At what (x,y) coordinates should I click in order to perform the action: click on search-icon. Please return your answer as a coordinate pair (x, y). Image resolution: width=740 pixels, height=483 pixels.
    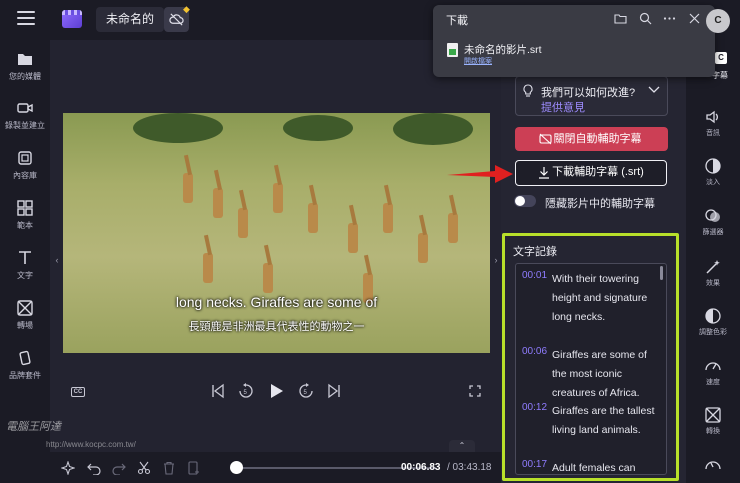
    Looking at the image, I should click on (645, 18).